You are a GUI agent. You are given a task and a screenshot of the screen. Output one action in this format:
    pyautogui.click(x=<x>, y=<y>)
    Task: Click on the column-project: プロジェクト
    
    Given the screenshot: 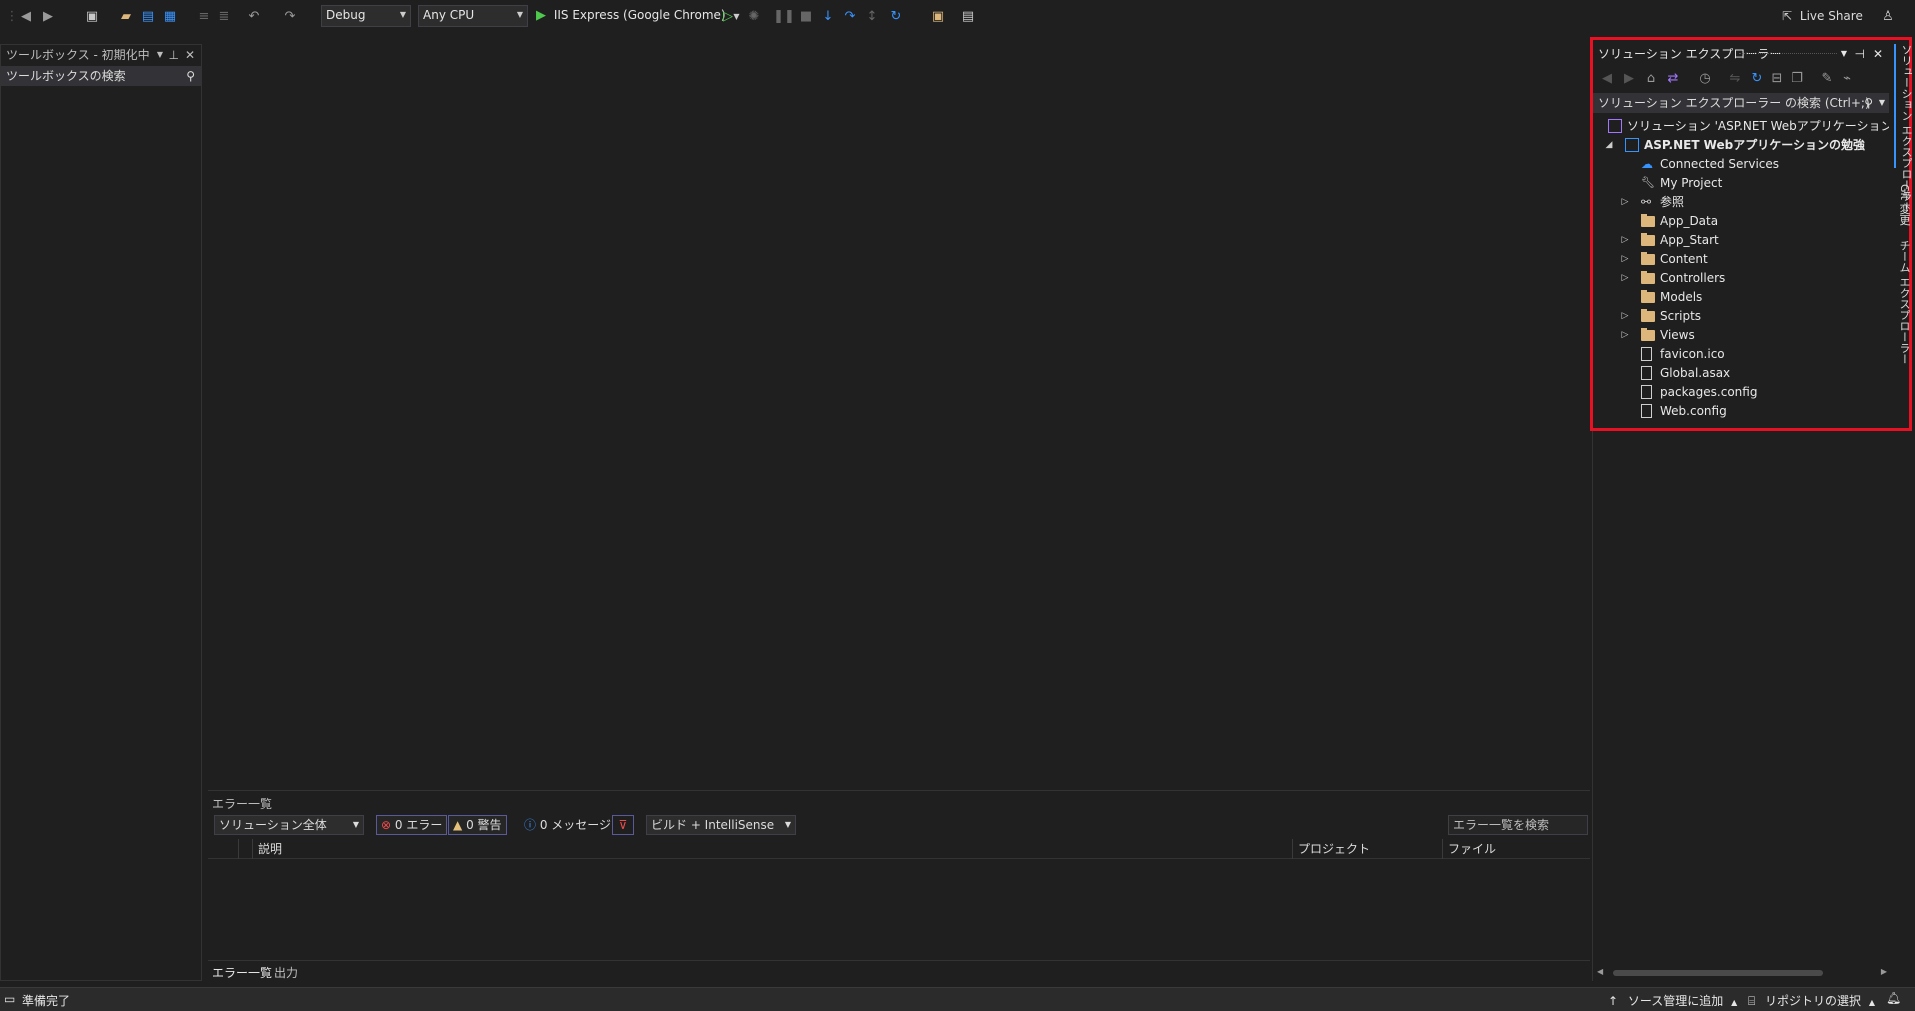 What is the action you would take?
    pyautogui.click(x=1334, y=849)
    